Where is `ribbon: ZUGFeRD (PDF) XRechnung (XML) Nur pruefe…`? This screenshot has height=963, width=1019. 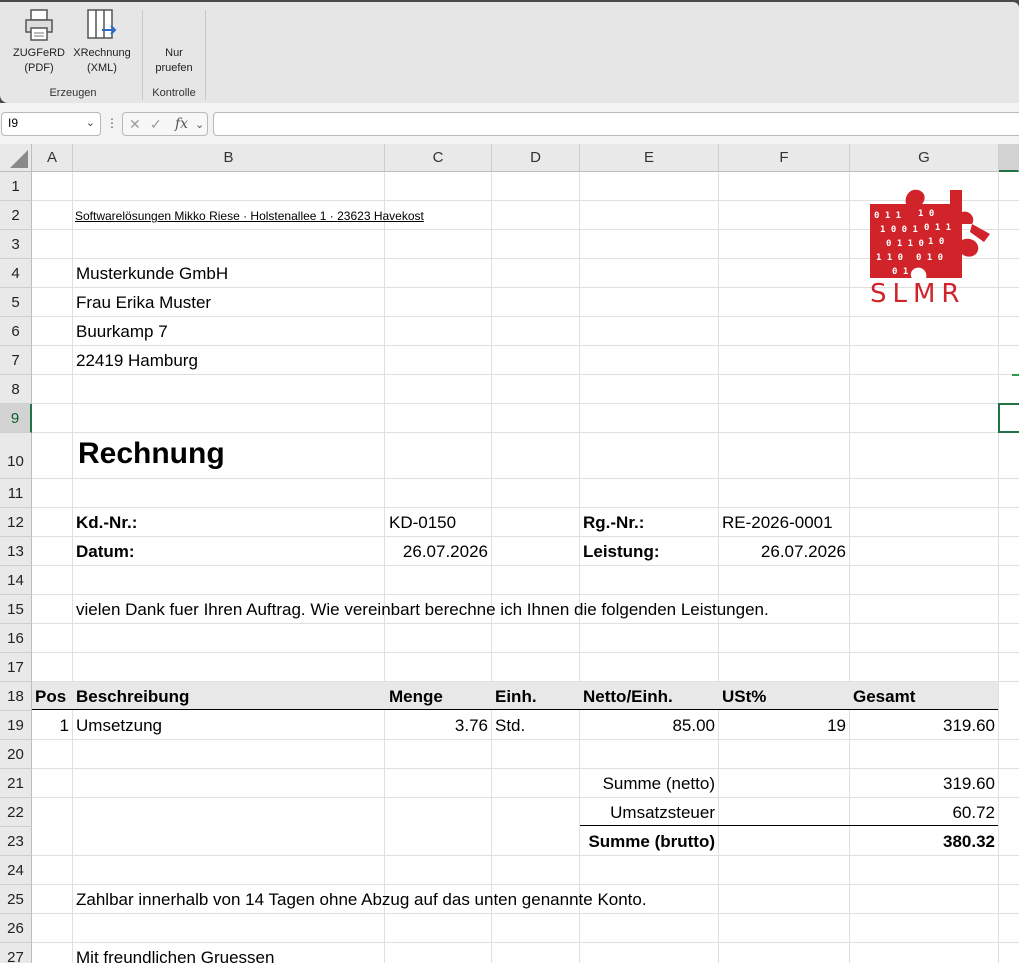 ribbon: ZUGFeRD (PDF) XRechnung (XML) Nur pruefe… is located at coordinates (509, 51).